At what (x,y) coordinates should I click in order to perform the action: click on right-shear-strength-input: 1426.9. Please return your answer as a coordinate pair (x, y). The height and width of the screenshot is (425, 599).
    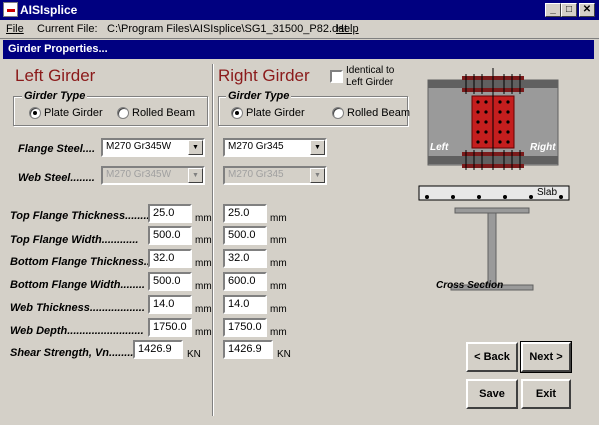
    Looking at the image, I should click on (248, 349).